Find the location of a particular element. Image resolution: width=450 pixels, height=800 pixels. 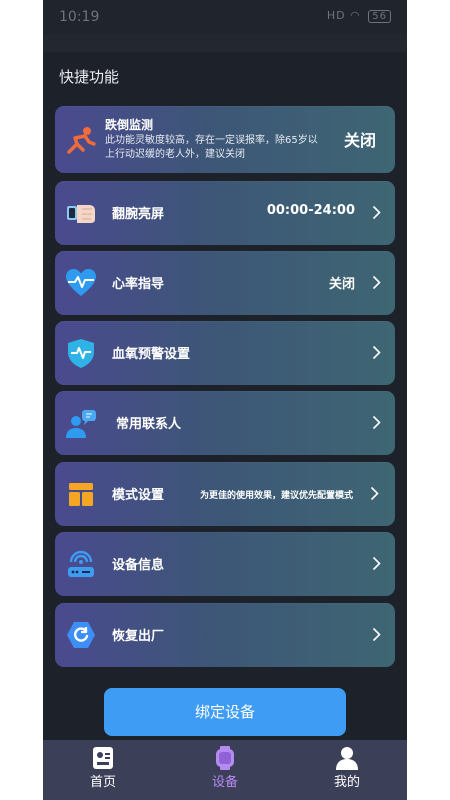

section-title: 快捷功能 is located at coordinates (89, 77).